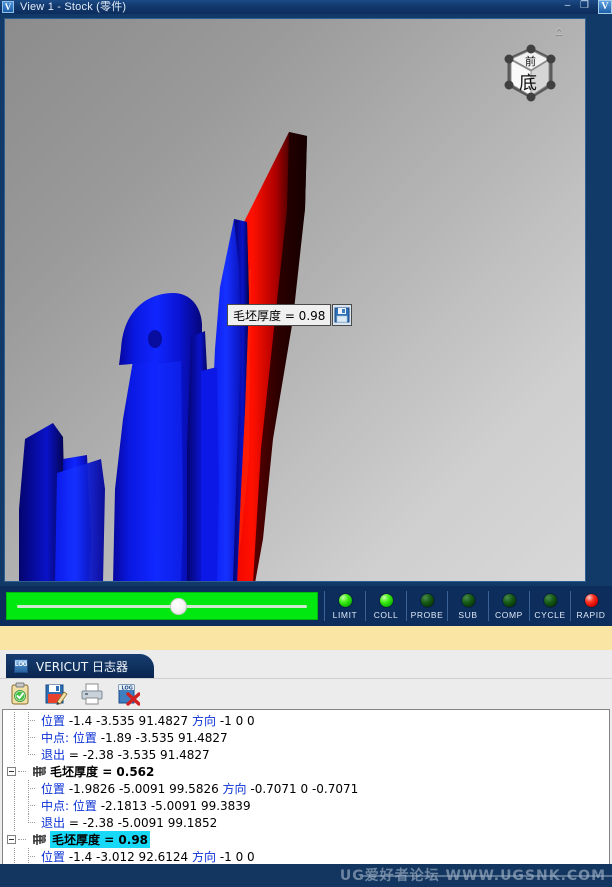 This screenshot has width=612, height=887. I want to click on print-icon, so click(92, 694).